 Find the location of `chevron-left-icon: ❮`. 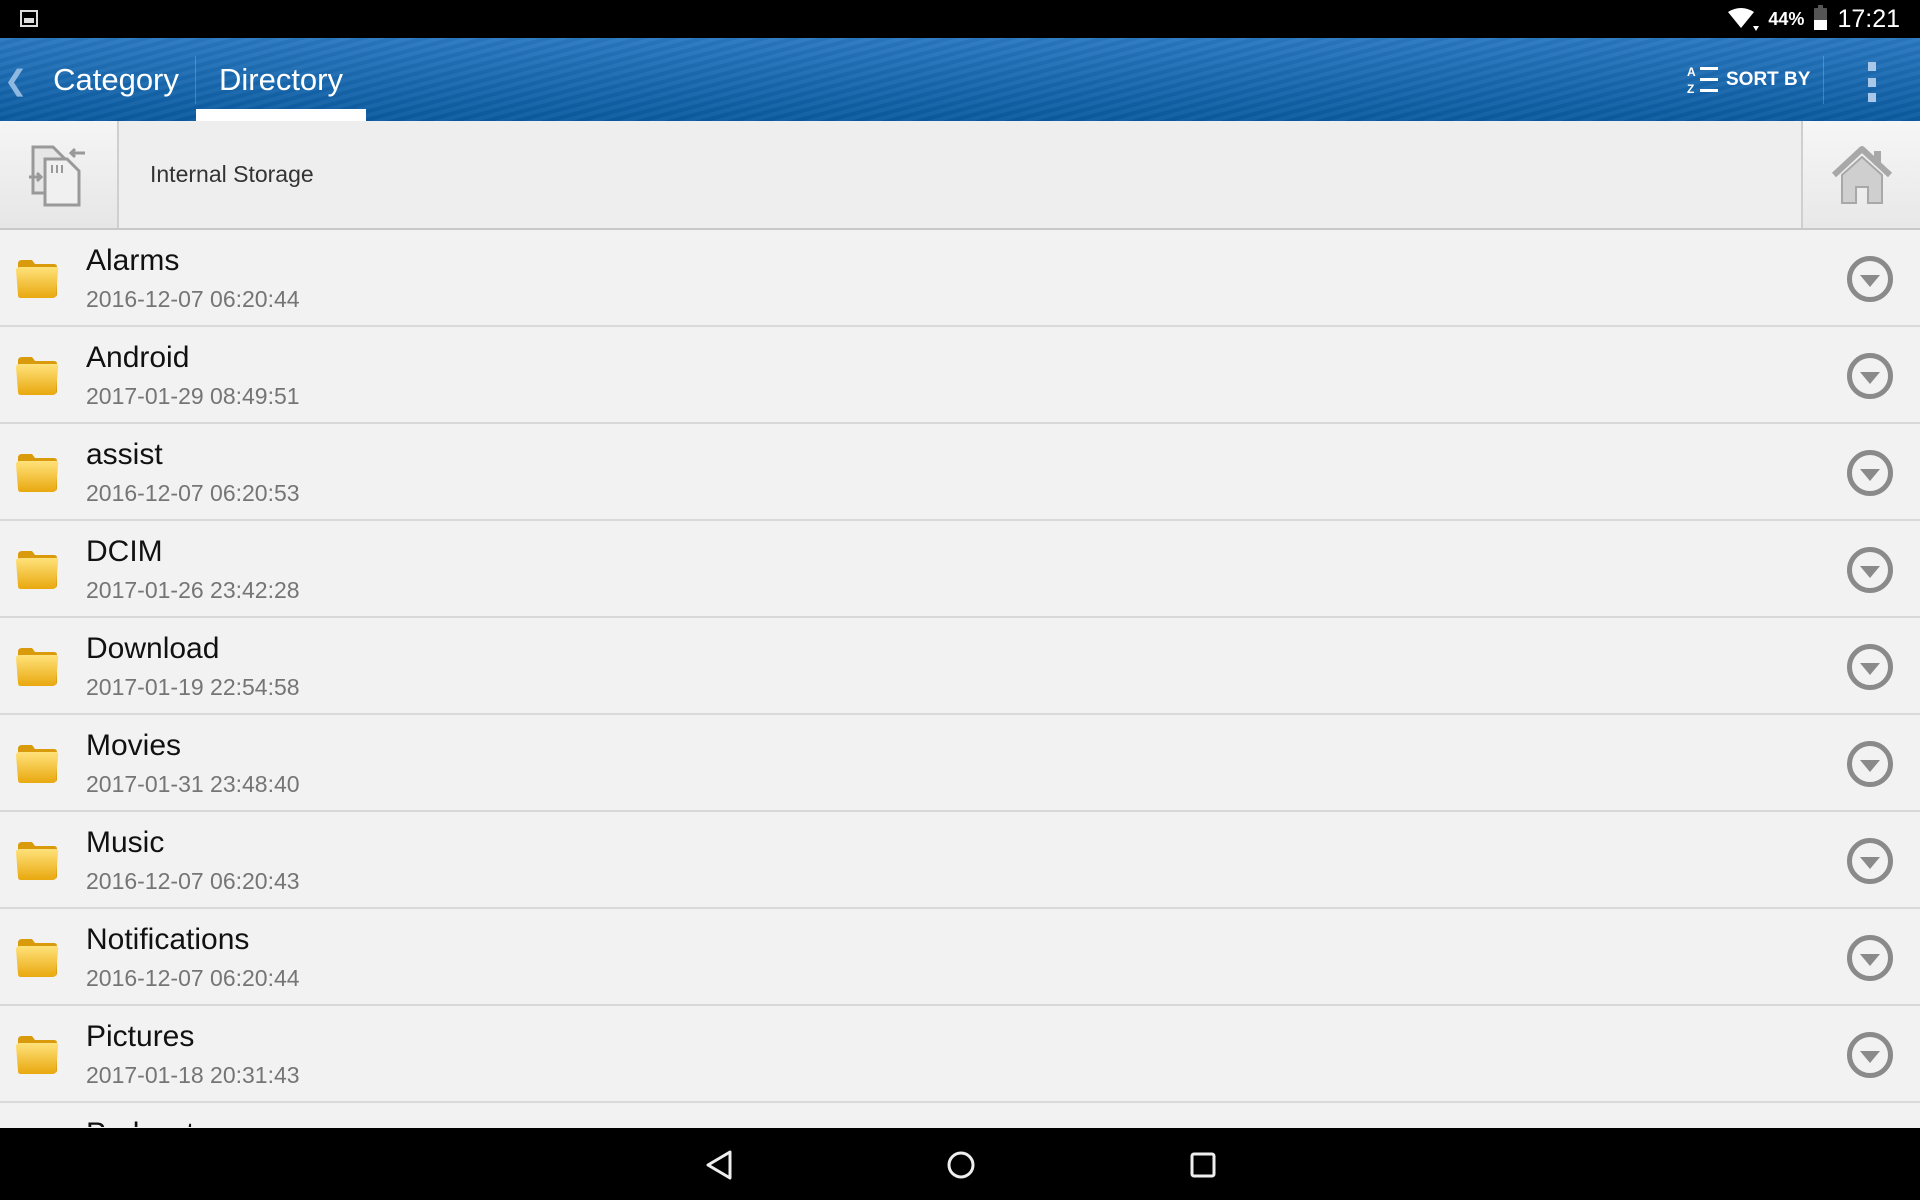

chevron-left-icon: ❮ is located at coordinates (15, 80).